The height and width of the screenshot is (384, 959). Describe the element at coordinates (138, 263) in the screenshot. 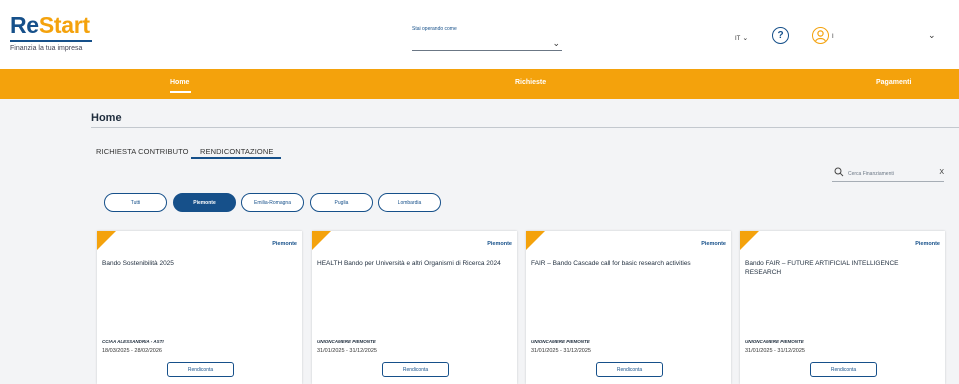

I see `card-title: Bando Sostenibilità 2025` at that location.